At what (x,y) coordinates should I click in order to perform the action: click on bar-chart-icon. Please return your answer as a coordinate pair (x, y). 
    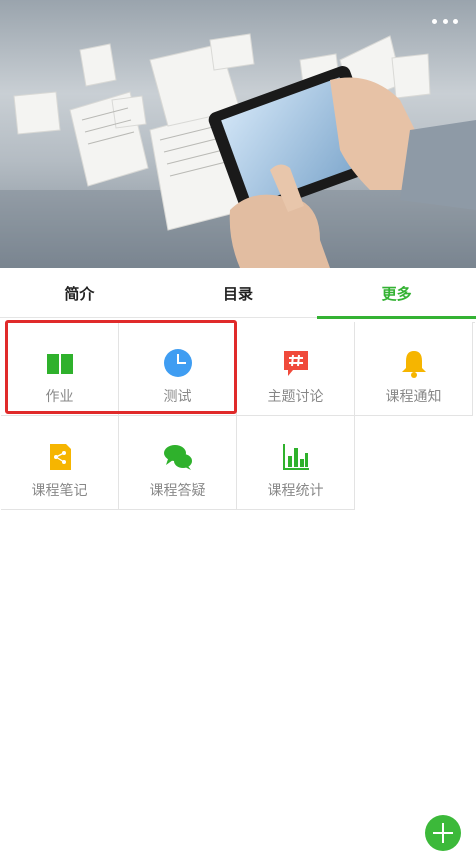
    Looking at the image, I should click on (295, 457).